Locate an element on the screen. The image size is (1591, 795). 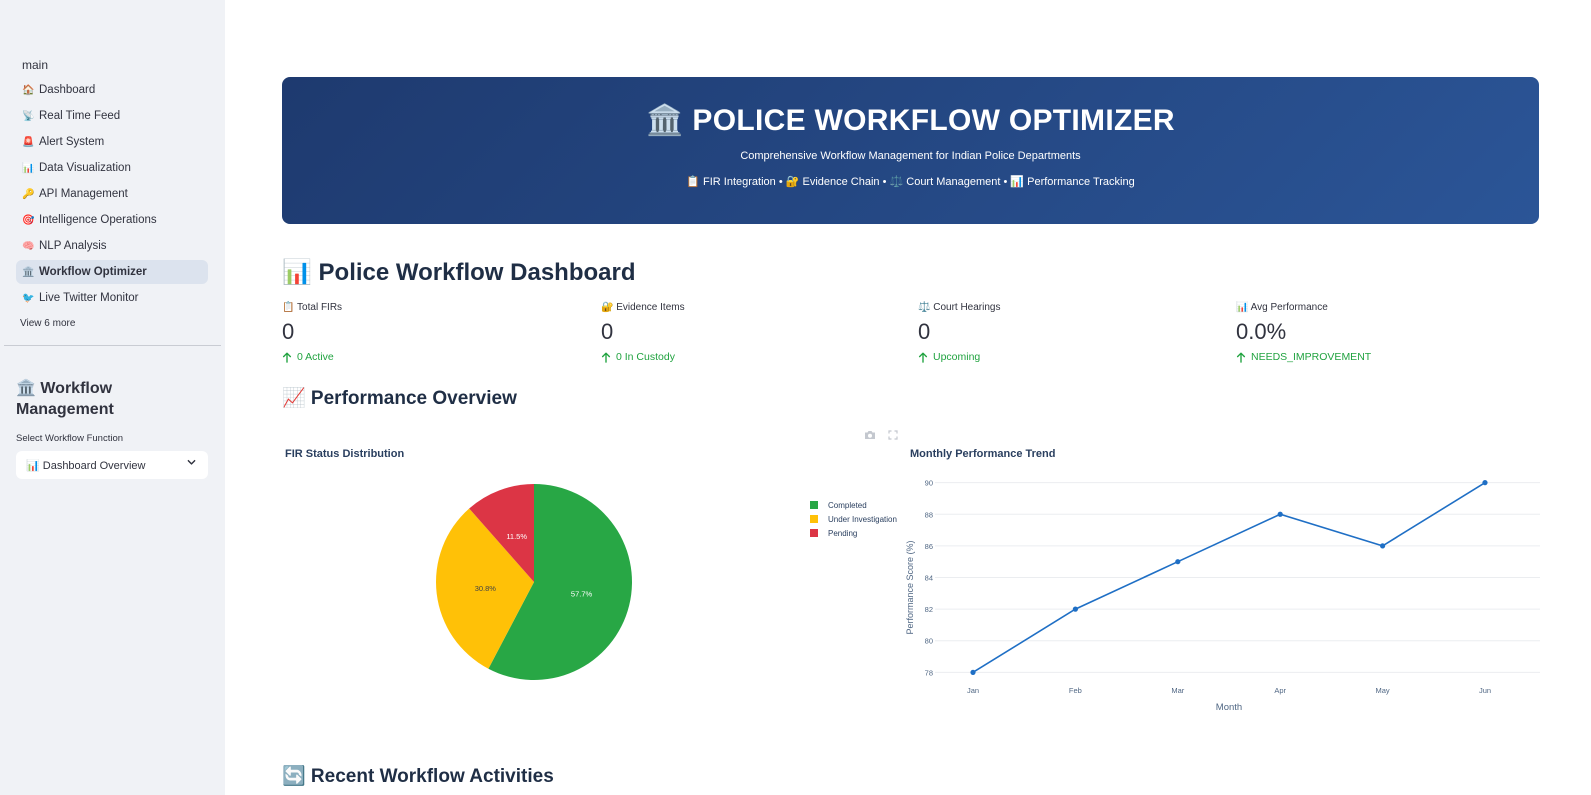
sidebar-item-api-management: 🔑 API Management is located at coordinates (112, 194).